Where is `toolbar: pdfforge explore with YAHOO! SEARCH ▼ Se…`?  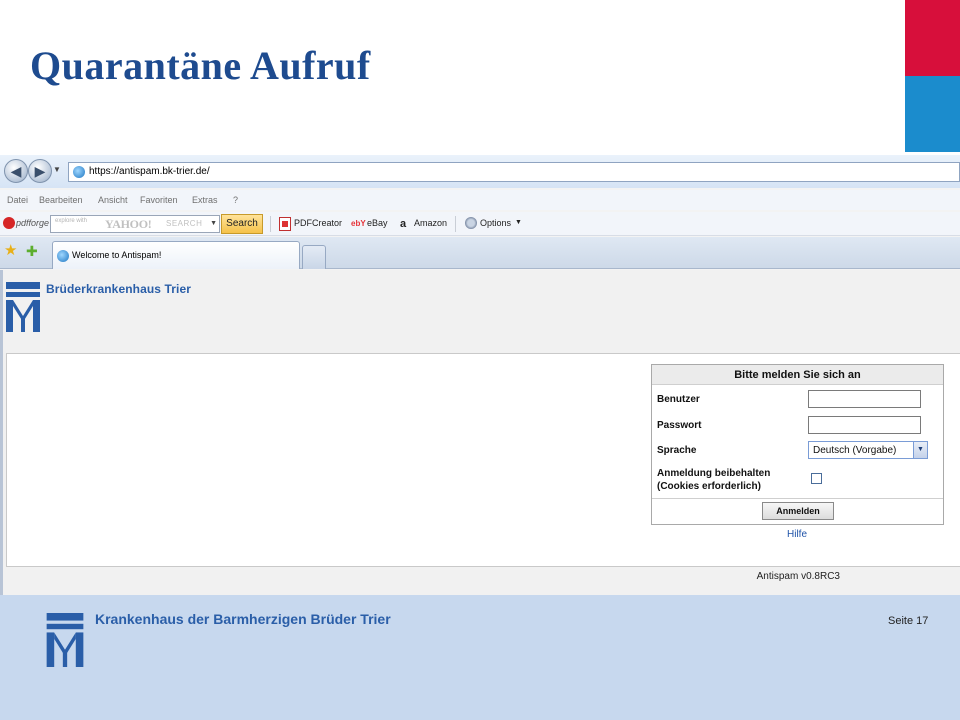
toolbar: pdfforge explore with YAHOO! SEARCH ▼ Se… is located at coordinates (480, 224).